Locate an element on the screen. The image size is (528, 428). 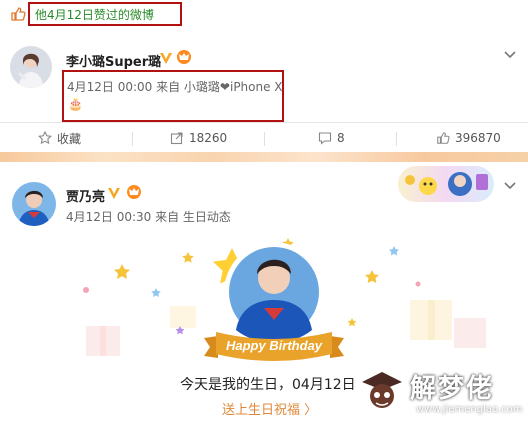
ribbon-text: Happy Birthday is located at coordinates (274, 345).